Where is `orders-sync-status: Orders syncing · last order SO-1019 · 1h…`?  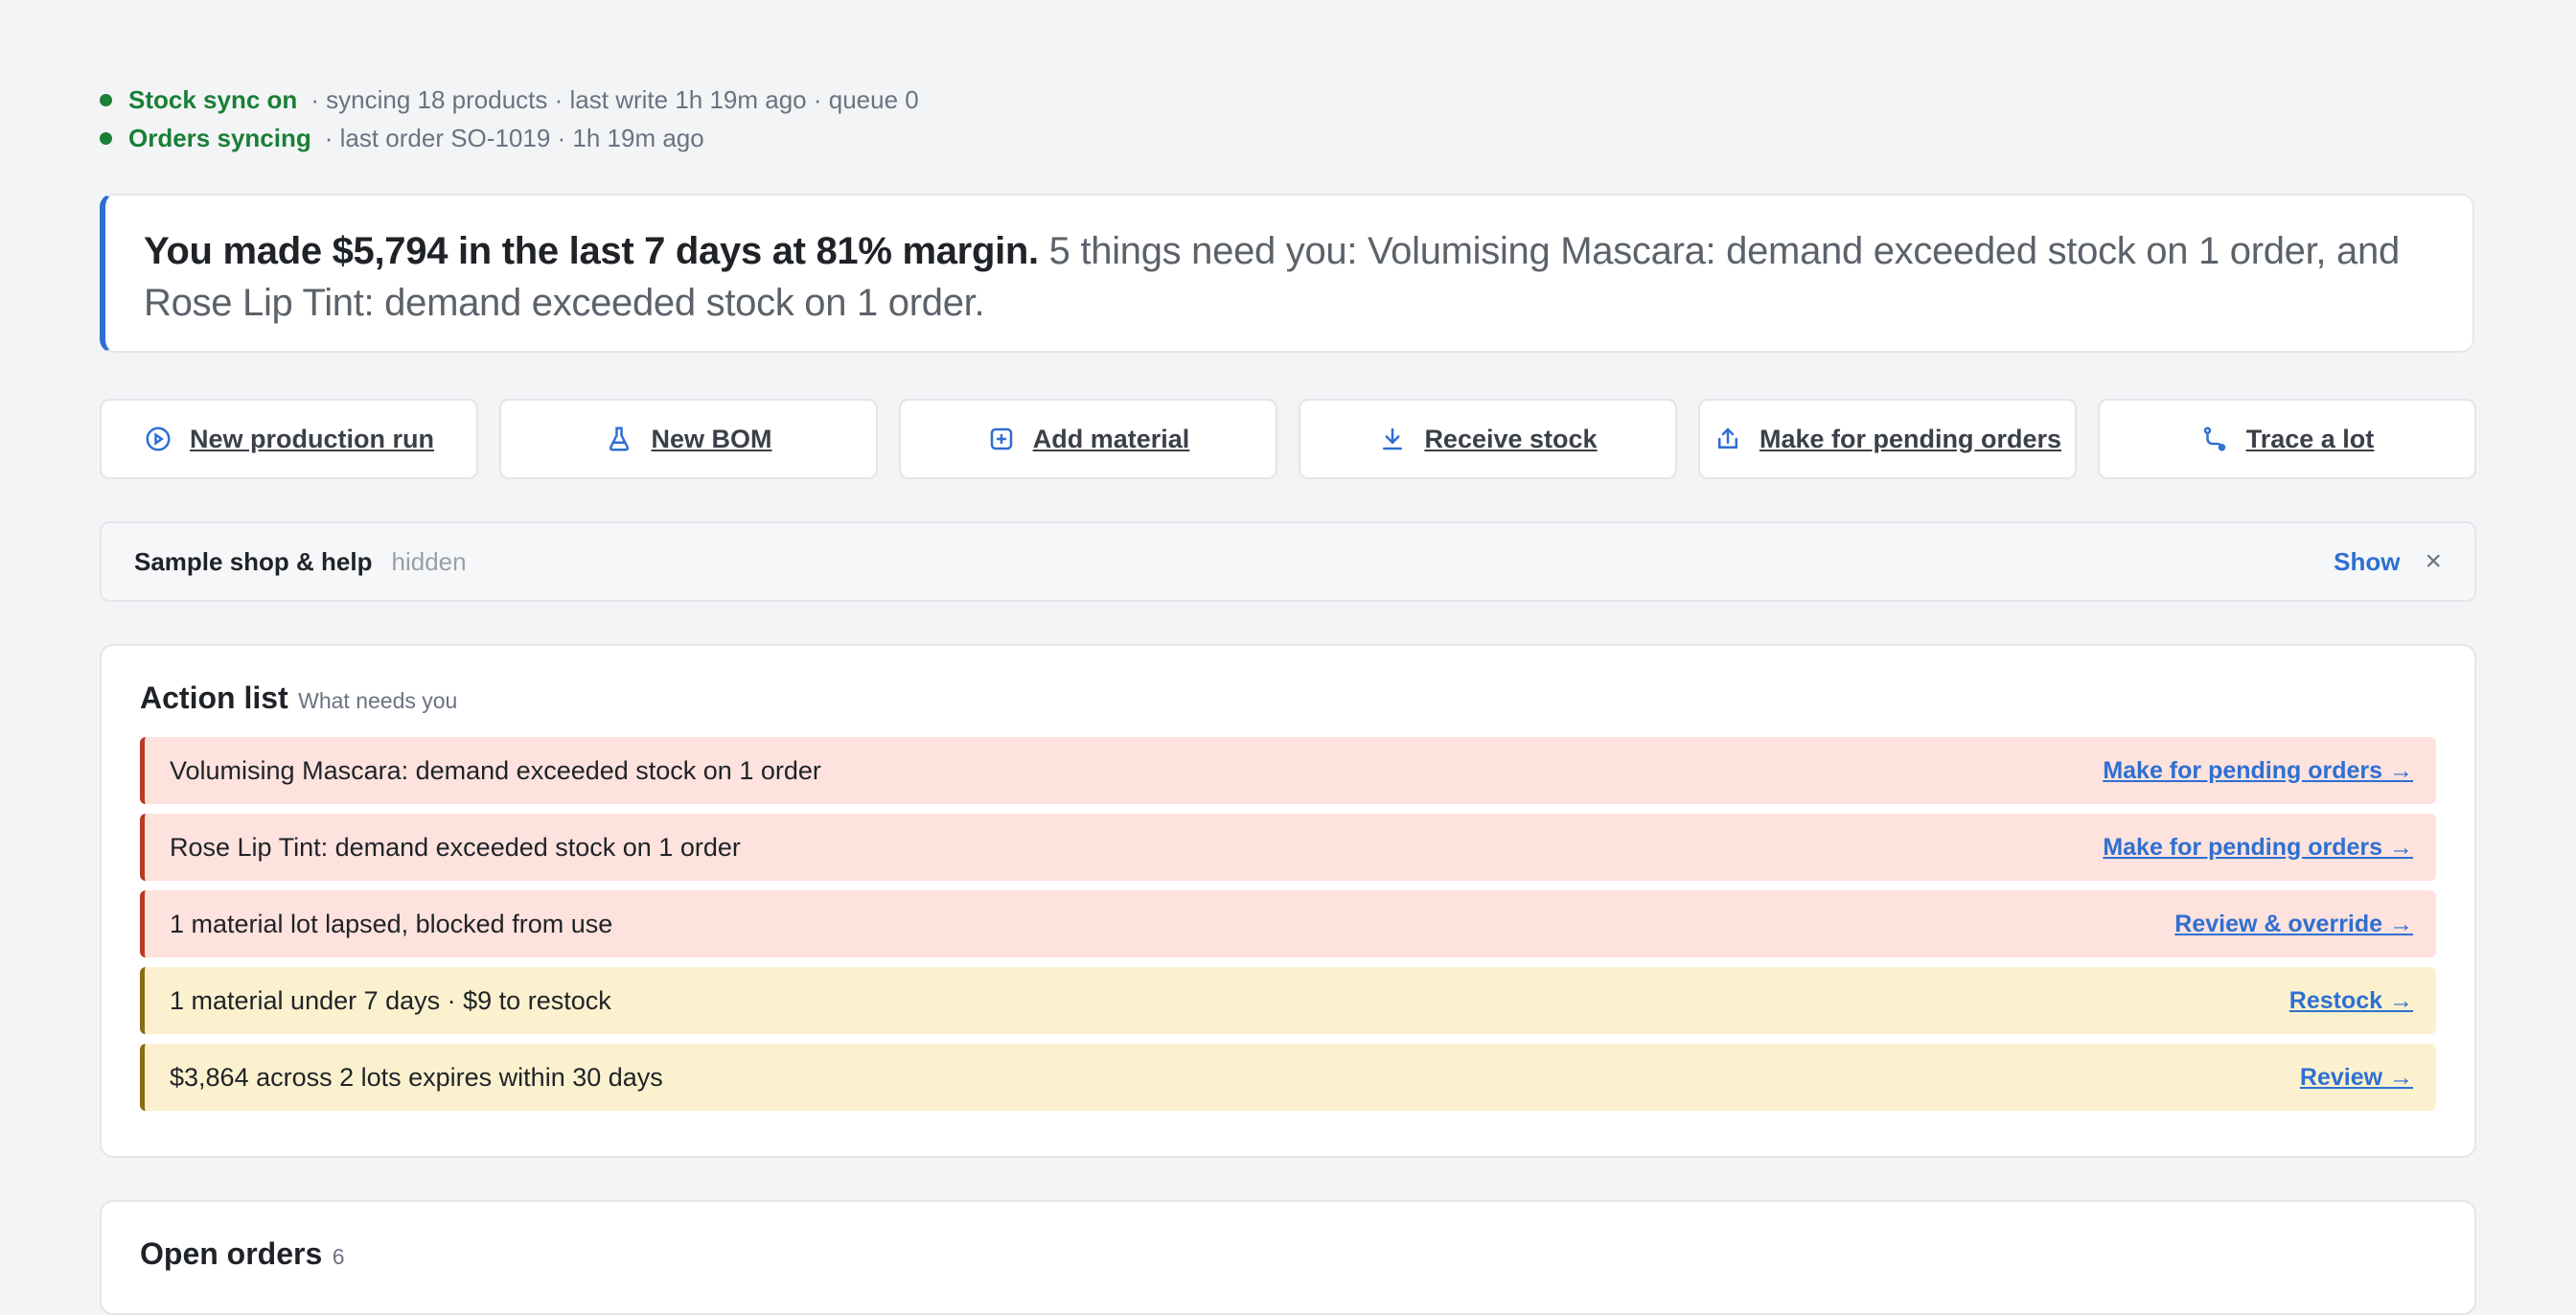
orders-sync-status: Orders syncing · last order SO-1019 · 1h… is located at coordinates (510, 138).